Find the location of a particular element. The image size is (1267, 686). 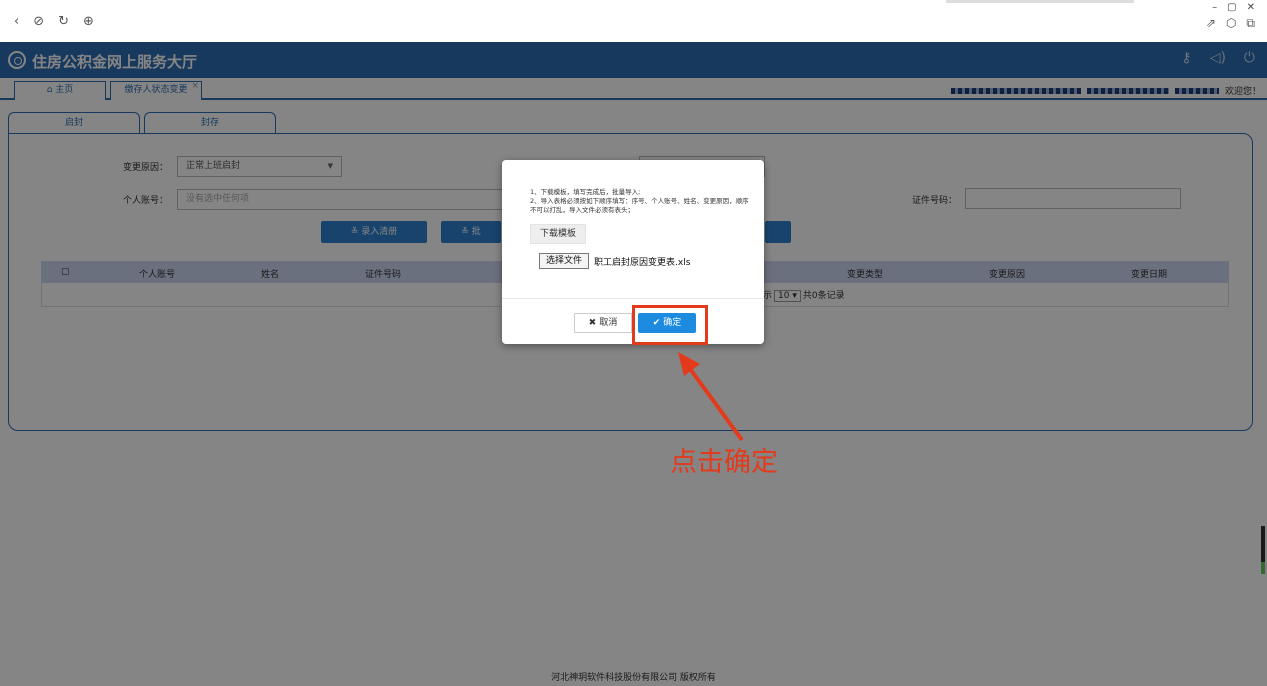

tooltip-strip is located at coordinates (1040, 1).